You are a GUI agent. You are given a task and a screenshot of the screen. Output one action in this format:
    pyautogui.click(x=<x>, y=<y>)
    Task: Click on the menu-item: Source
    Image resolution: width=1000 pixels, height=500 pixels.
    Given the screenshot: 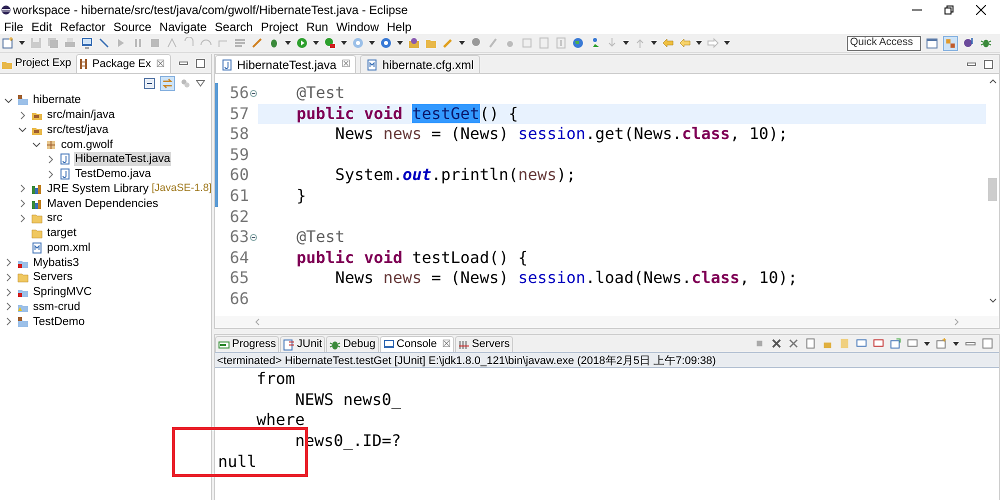 What is the action you would take?
    pyautogui.click(x=132, y=27)
    